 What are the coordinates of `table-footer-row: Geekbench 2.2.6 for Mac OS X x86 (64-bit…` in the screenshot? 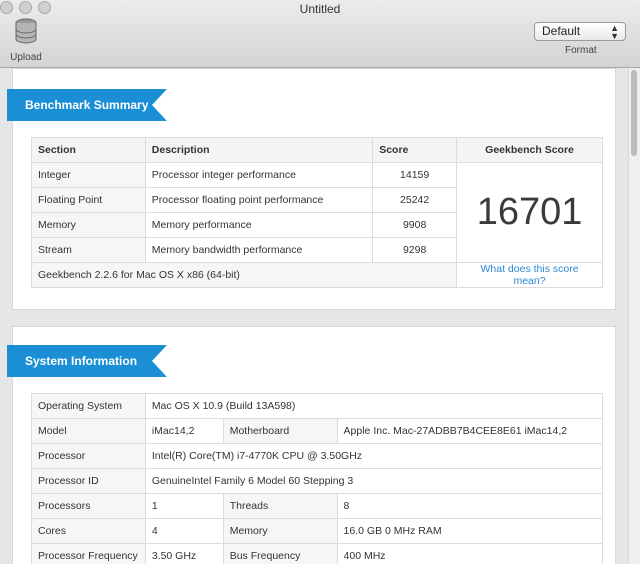 It's located at (316, 275).